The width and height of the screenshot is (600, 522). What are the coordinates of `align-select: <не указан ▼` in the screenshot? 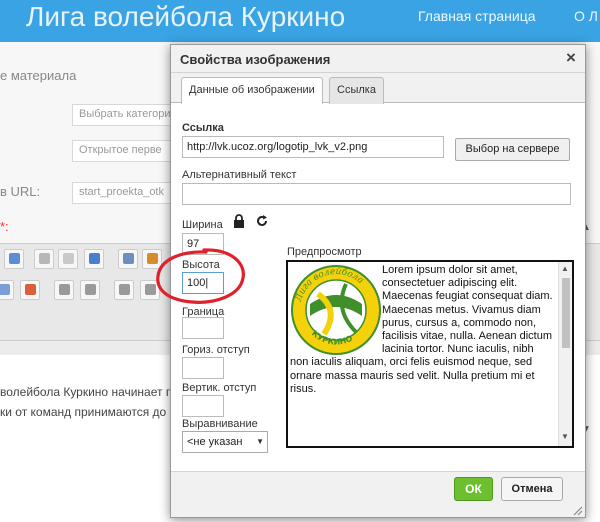 It's located at (225, 442).